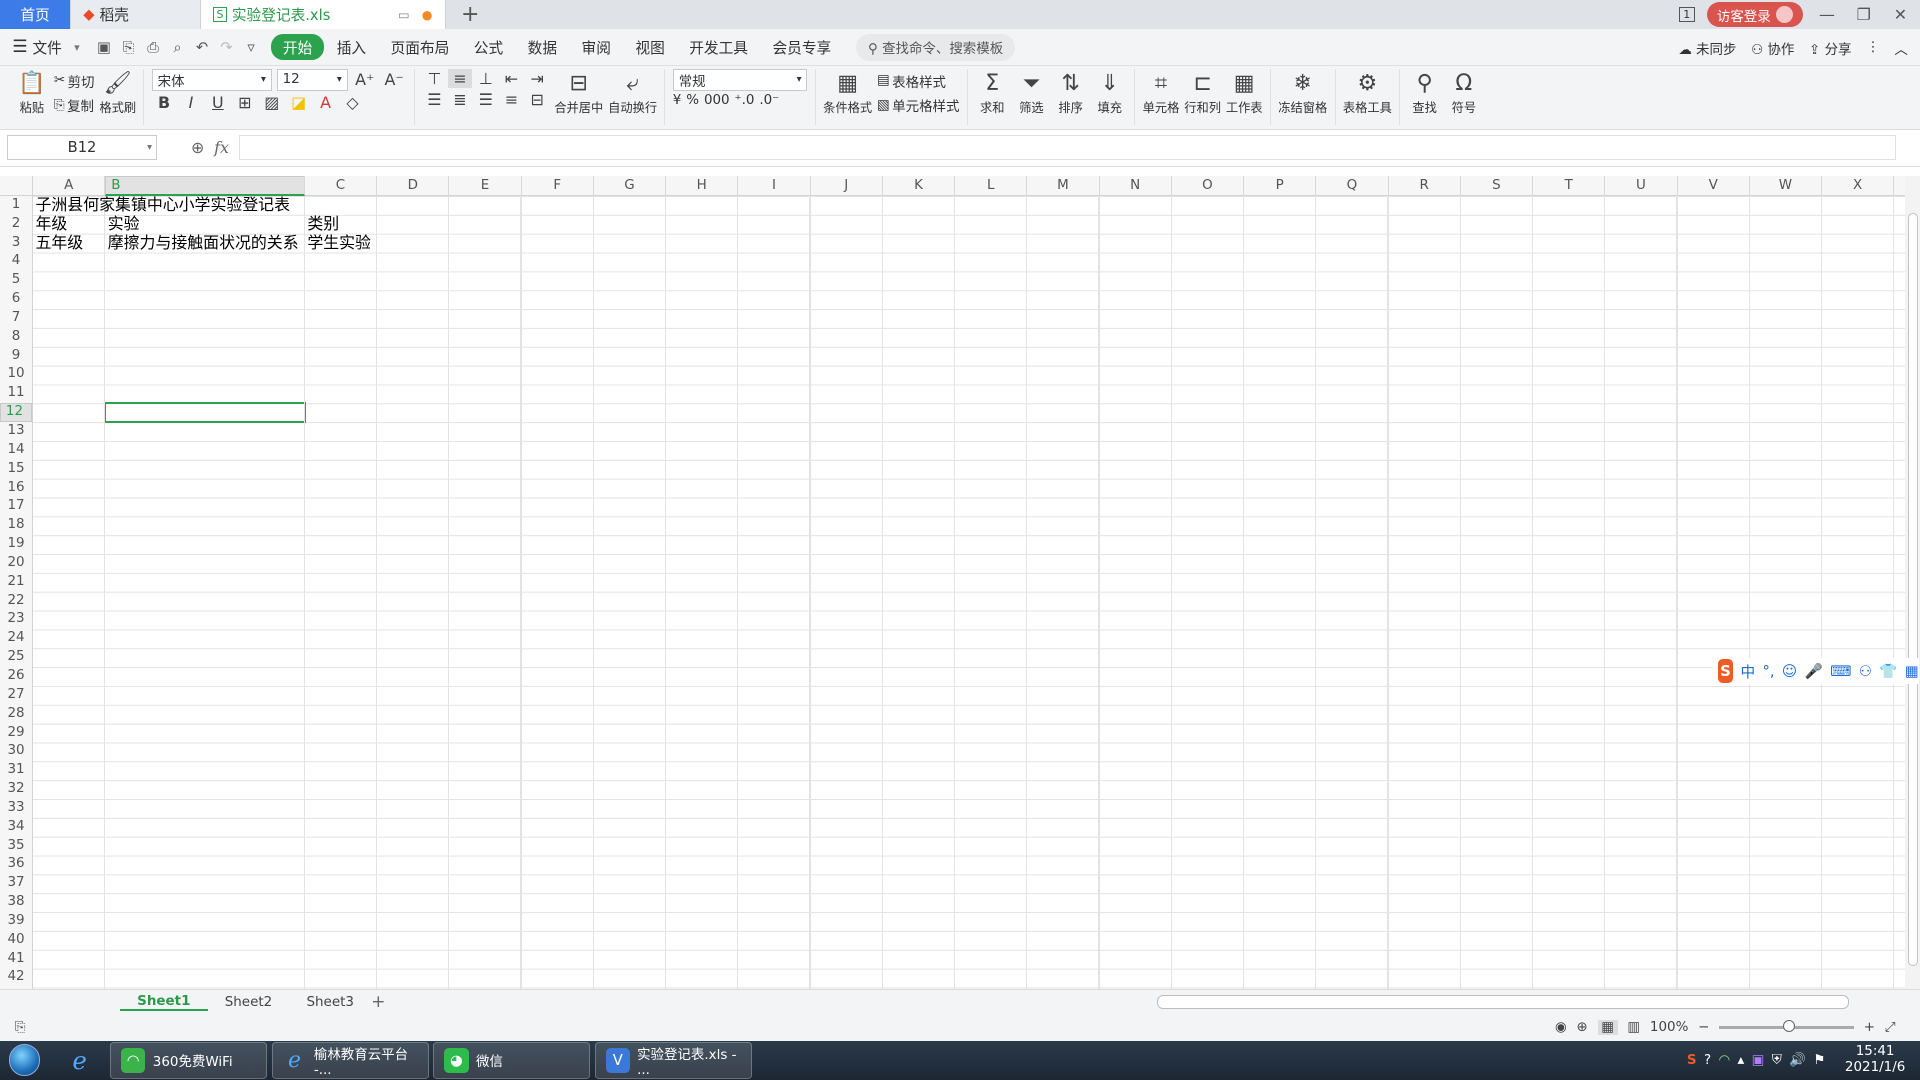 This screenshot has height=1080, width=1920. I want to click on shield-icon: ⛨, so click(1777, 1060).